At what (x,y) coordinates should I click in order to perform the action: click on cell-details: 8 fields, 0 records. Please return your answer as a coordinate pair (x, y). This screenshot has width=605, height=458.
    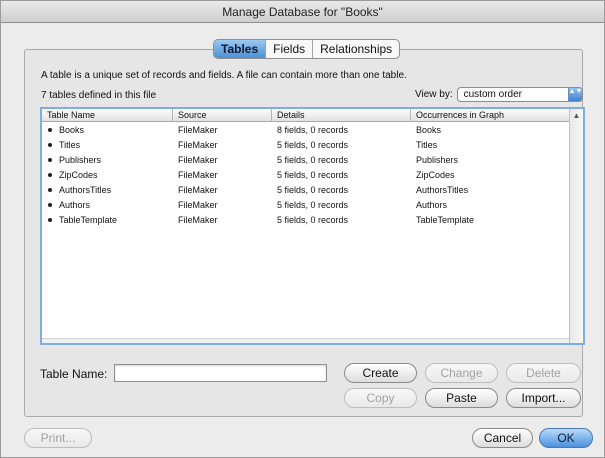
    Looking at the image, I should click on (313, 130).